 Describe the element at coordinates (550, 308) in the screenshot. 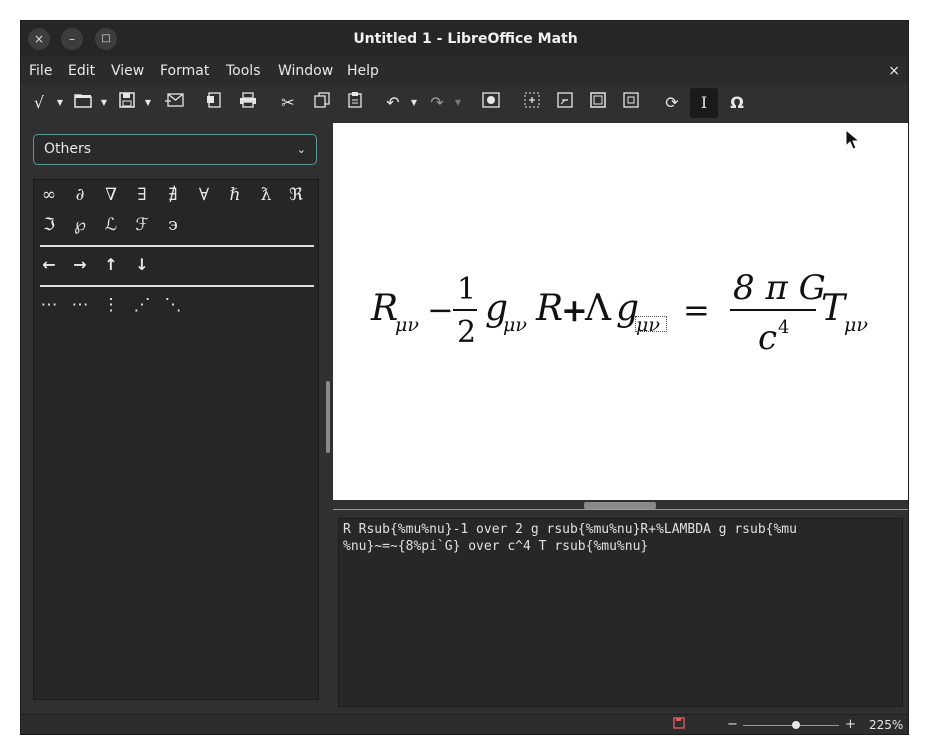

I see `formula-R: R` at that location.